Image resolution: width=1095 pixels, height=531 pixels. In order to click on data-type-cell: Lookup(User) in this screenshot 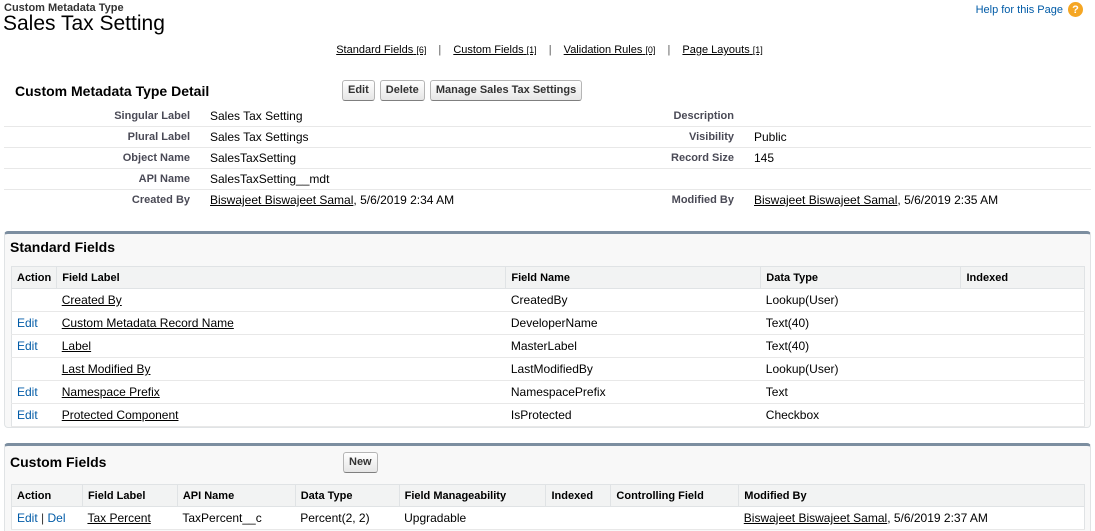, I will do `click(860, 300)`.